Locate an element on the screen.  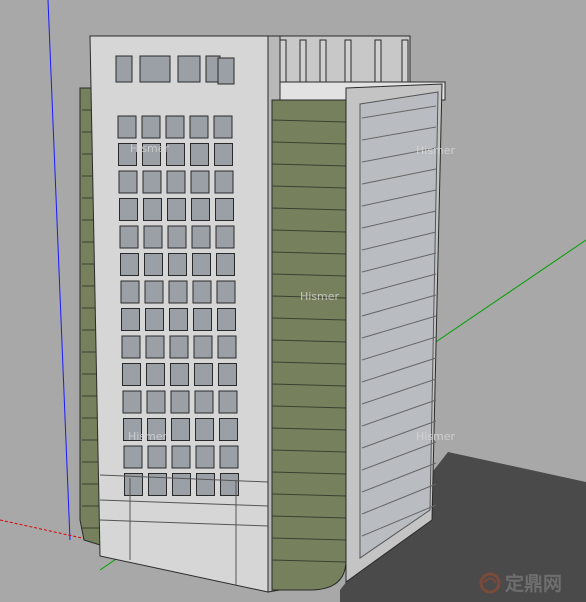
roof-frame is located at coordinates (339, 59).